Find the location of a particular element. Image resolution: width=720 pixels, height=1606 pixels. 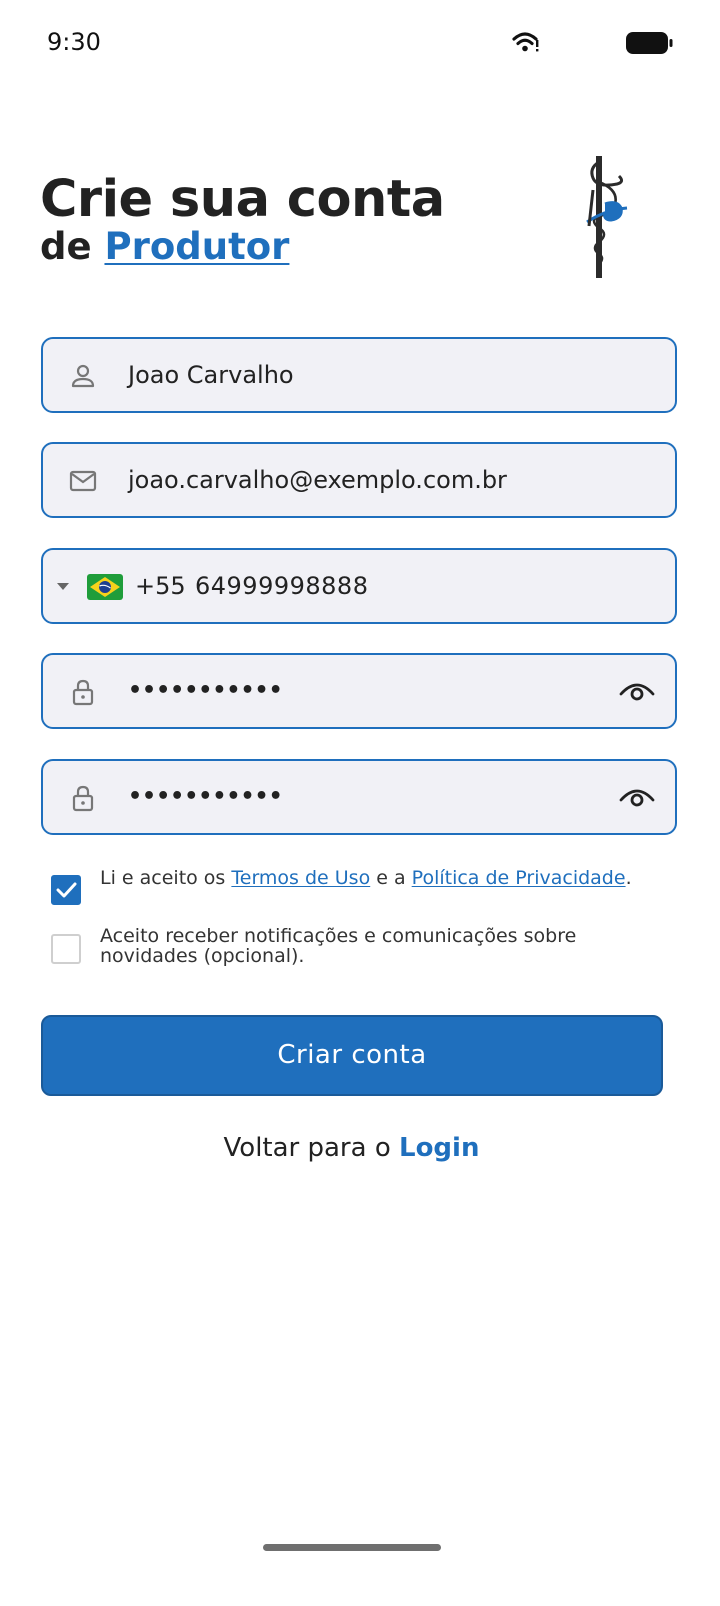

chevron-down-icon is located at coordinates (63, 587).